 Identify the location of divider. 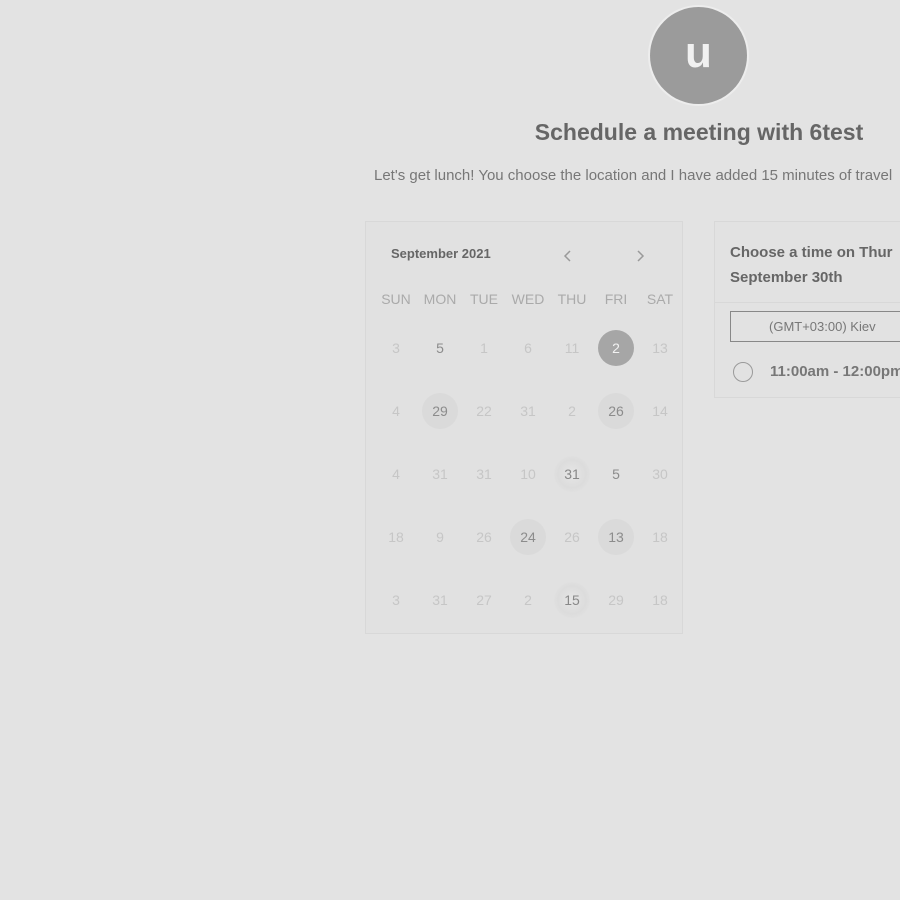
(807, 302).